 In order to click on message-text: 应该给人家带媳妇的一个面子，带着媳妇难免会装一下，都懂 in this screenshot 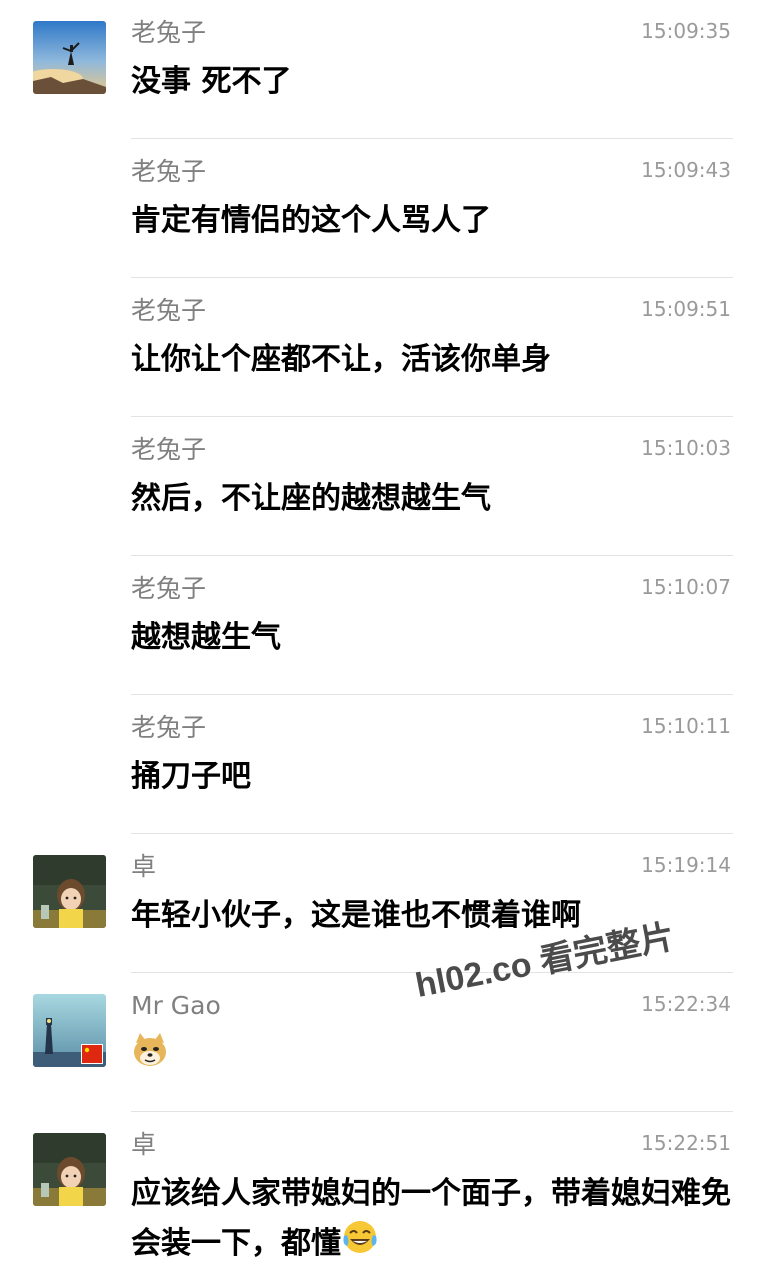, I will do `click(433, 1220)`.